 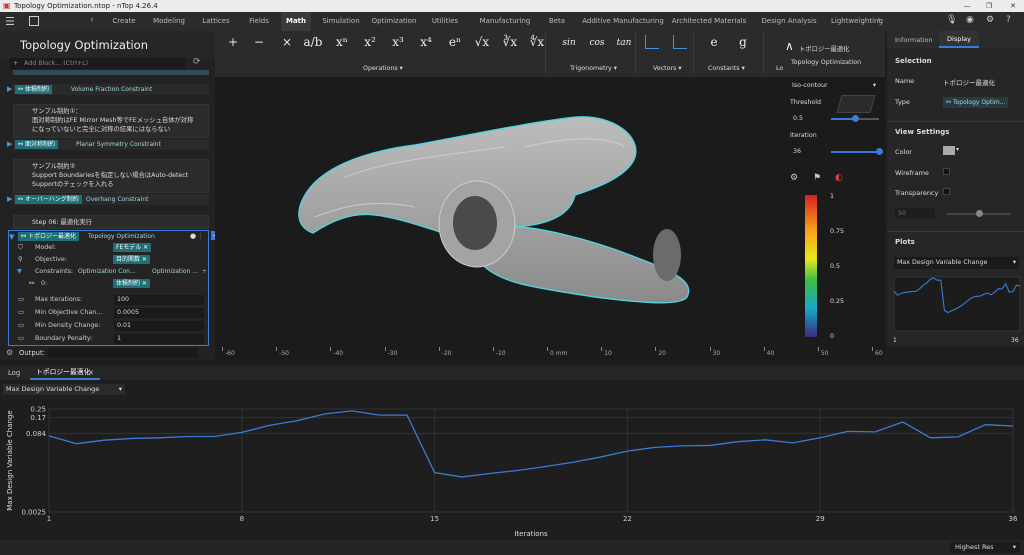 What do you see at coordinates (482, 42) in the screenshot?
I see `math-symbol-button: √x` at bounding box center [482, 42].